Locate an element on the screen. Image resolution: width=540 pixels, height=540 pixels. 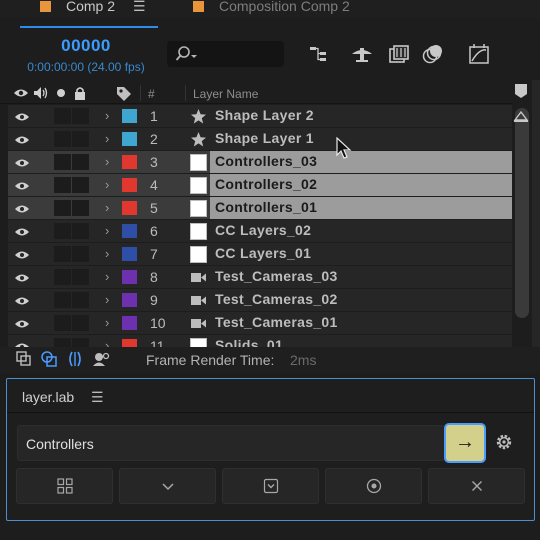
graph-editor-icon is located at coordinates (479, 54).